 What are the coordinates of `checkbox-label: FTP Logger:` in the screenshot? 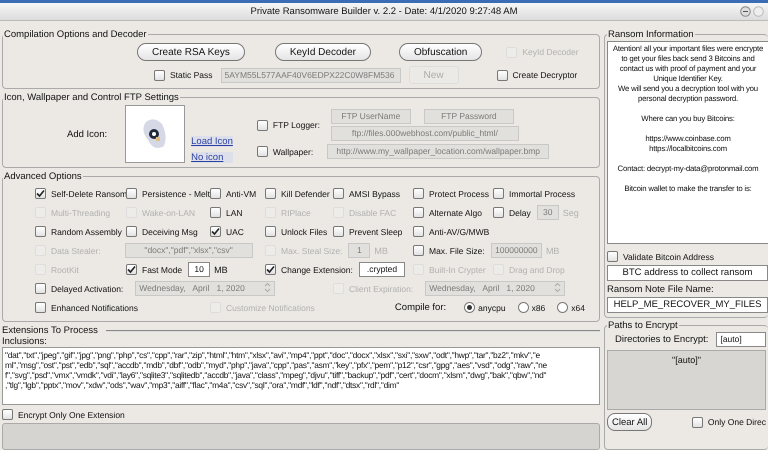 It's located at (296, 125).